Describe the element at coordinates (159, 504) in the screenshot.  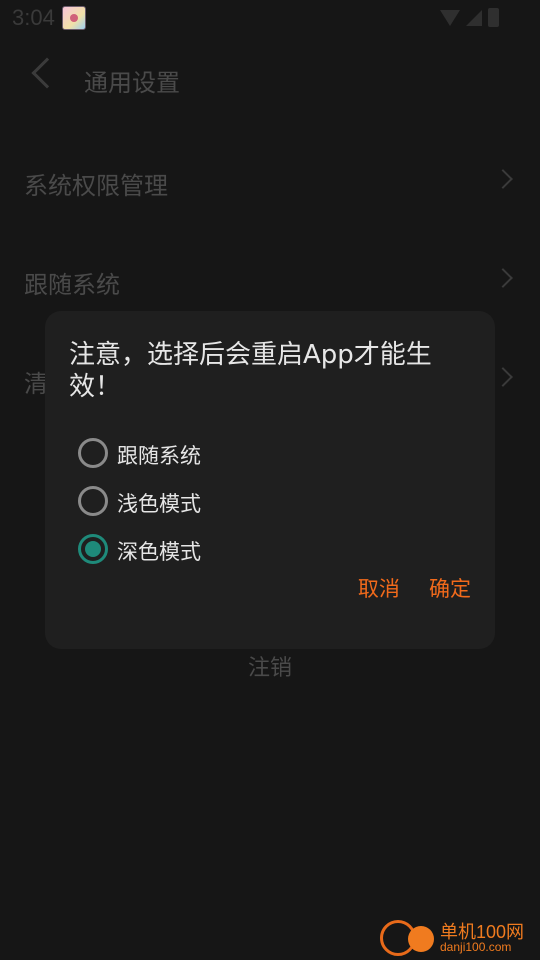
I see `option-label: 浅色模式` at that location.